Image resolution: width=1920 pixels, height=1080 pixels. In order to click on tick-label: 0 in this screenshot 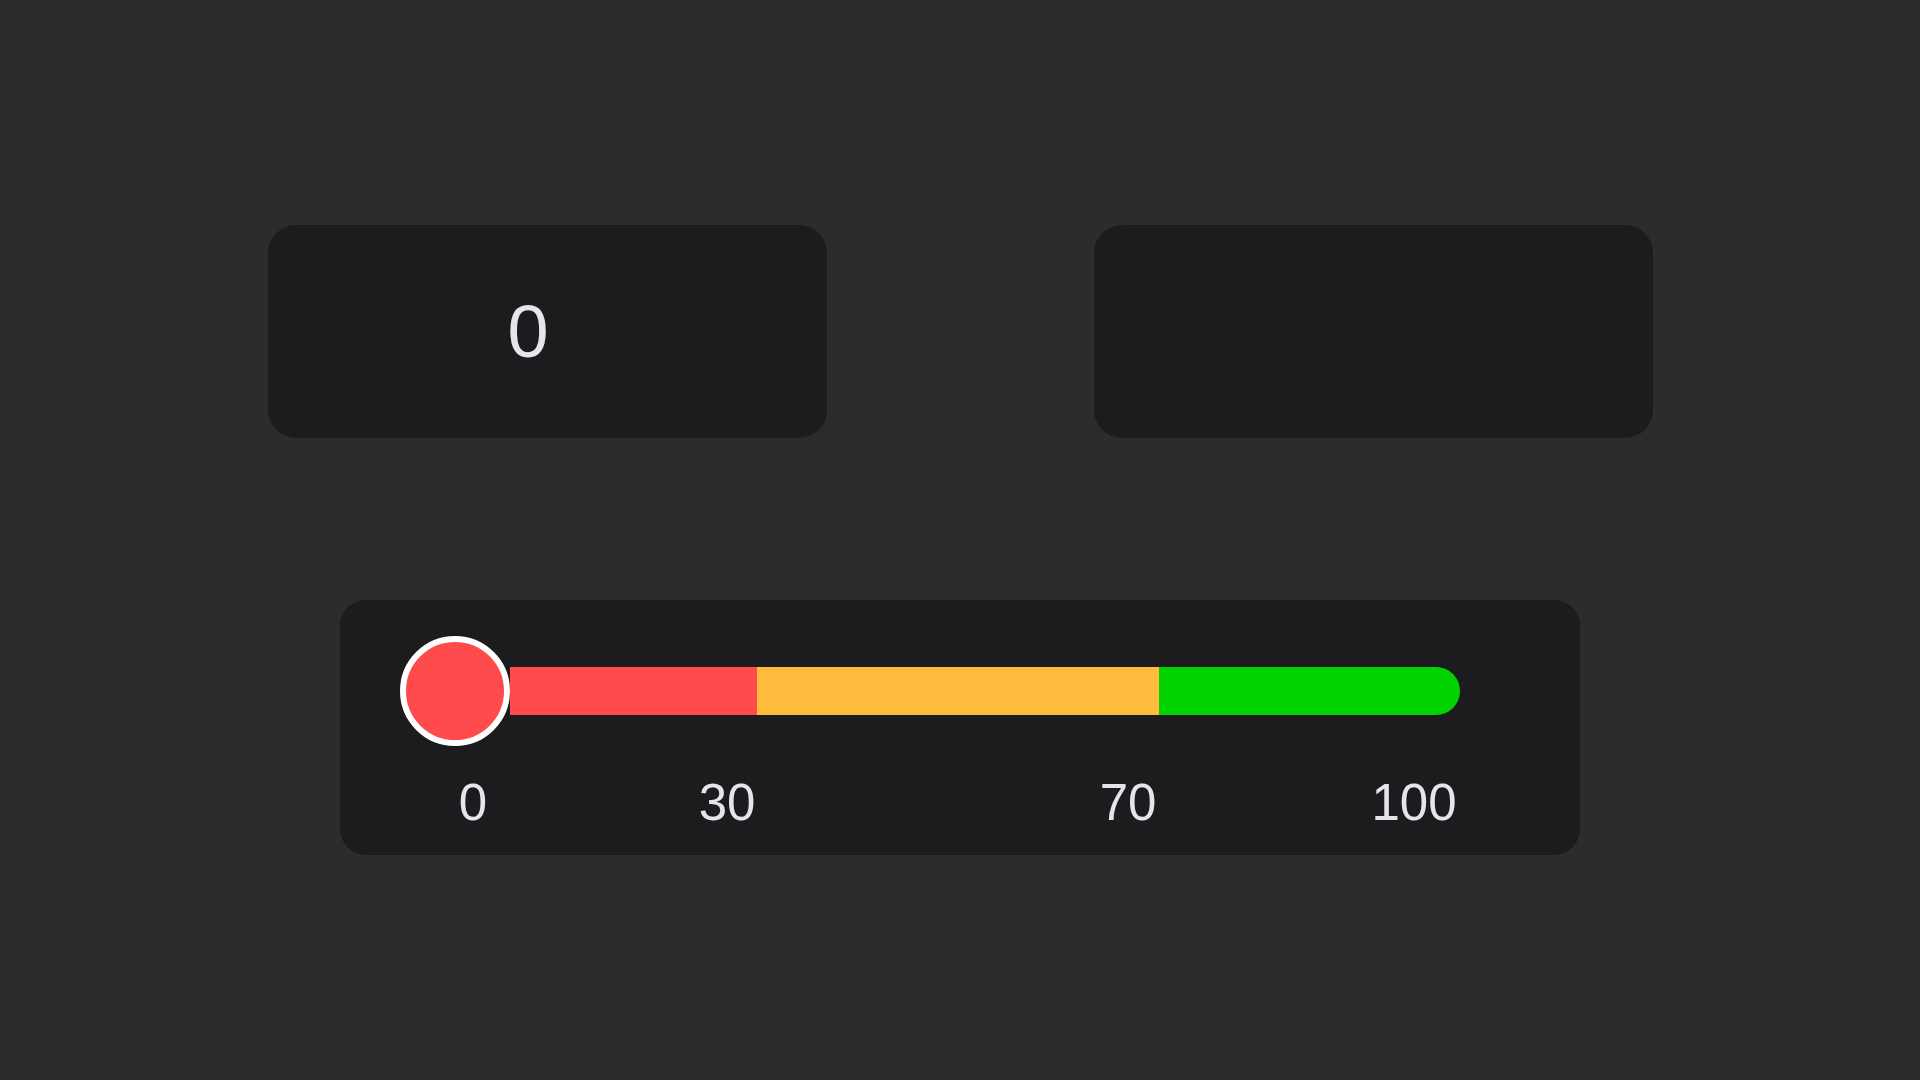, I will do `click(473, 802)`.